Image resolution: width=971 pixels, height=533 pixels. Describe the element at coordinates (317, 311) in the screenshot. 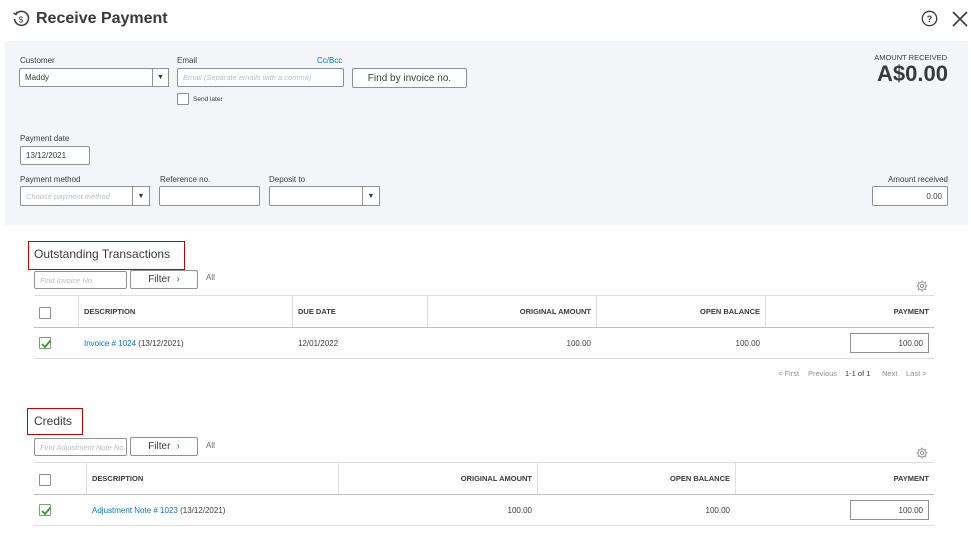

I see `col-header-due-date: DUE DATE` at that location.